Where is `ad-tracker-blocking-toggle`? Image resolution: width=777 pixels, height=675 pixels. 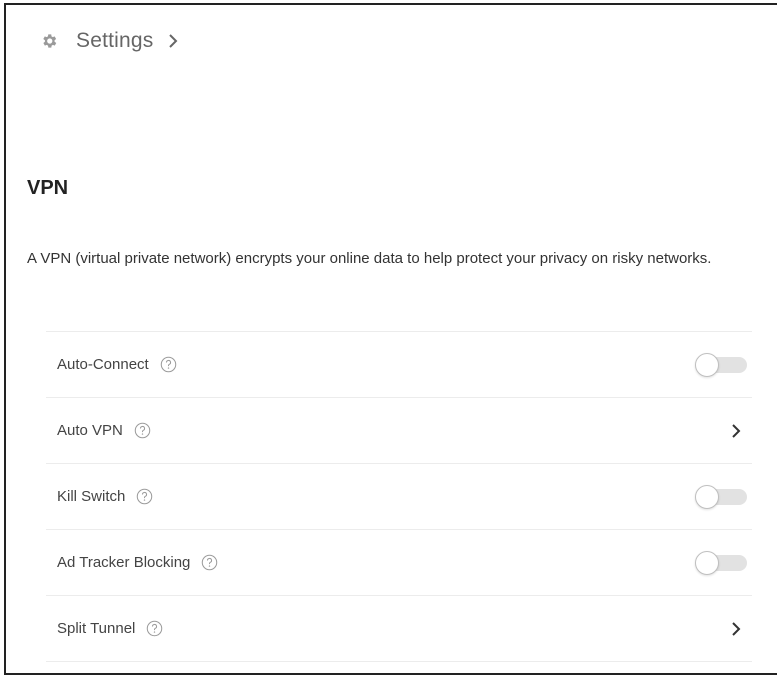
ad-tracker-blocking-toggle is located at coordinates (722, 562).